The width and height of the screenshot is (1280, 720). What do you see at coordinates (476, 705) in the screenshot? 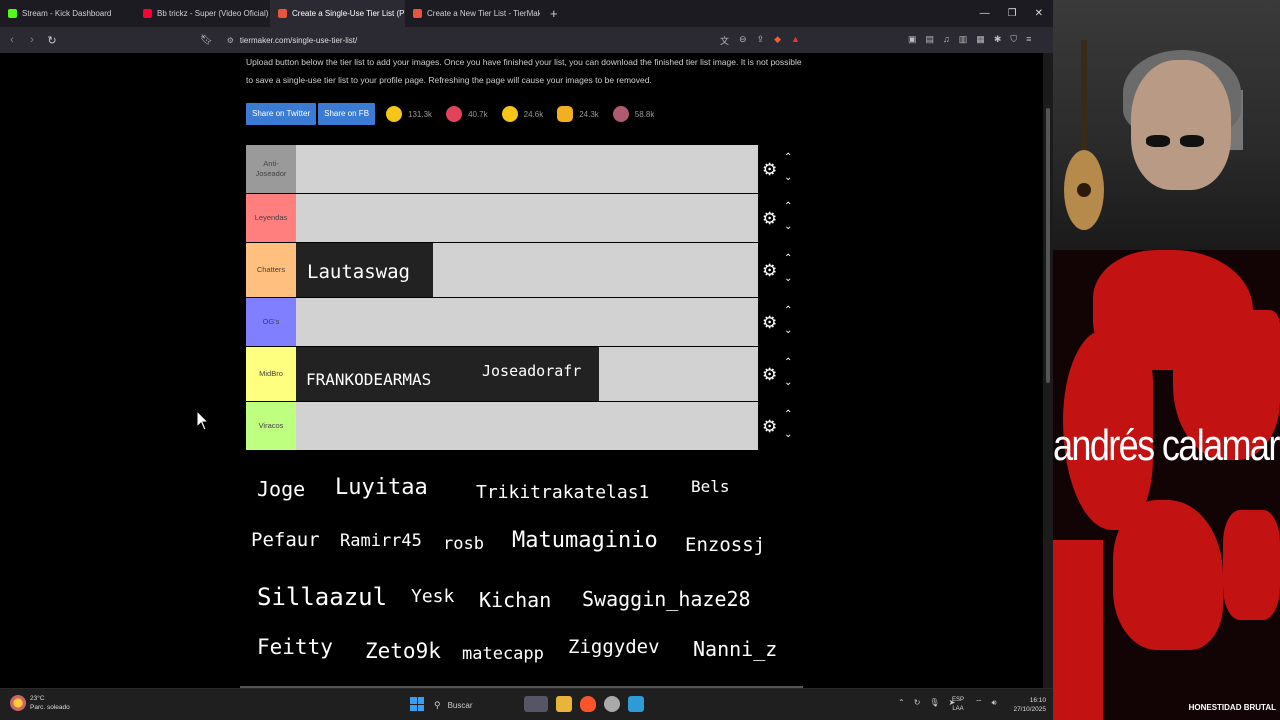
I see `taskbar-search: ⚲ Buscar` at bounding box center [476, 705].